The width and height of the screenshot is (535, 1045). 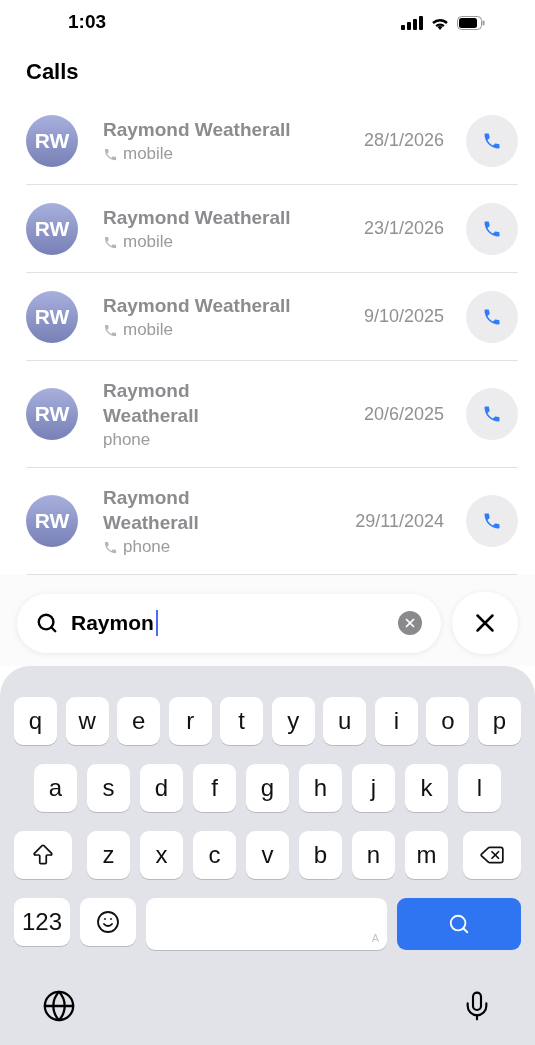 What do you see at coordinates (161, 855) in the screenshot?
I see `key: x` at bounding box center [161, 855].